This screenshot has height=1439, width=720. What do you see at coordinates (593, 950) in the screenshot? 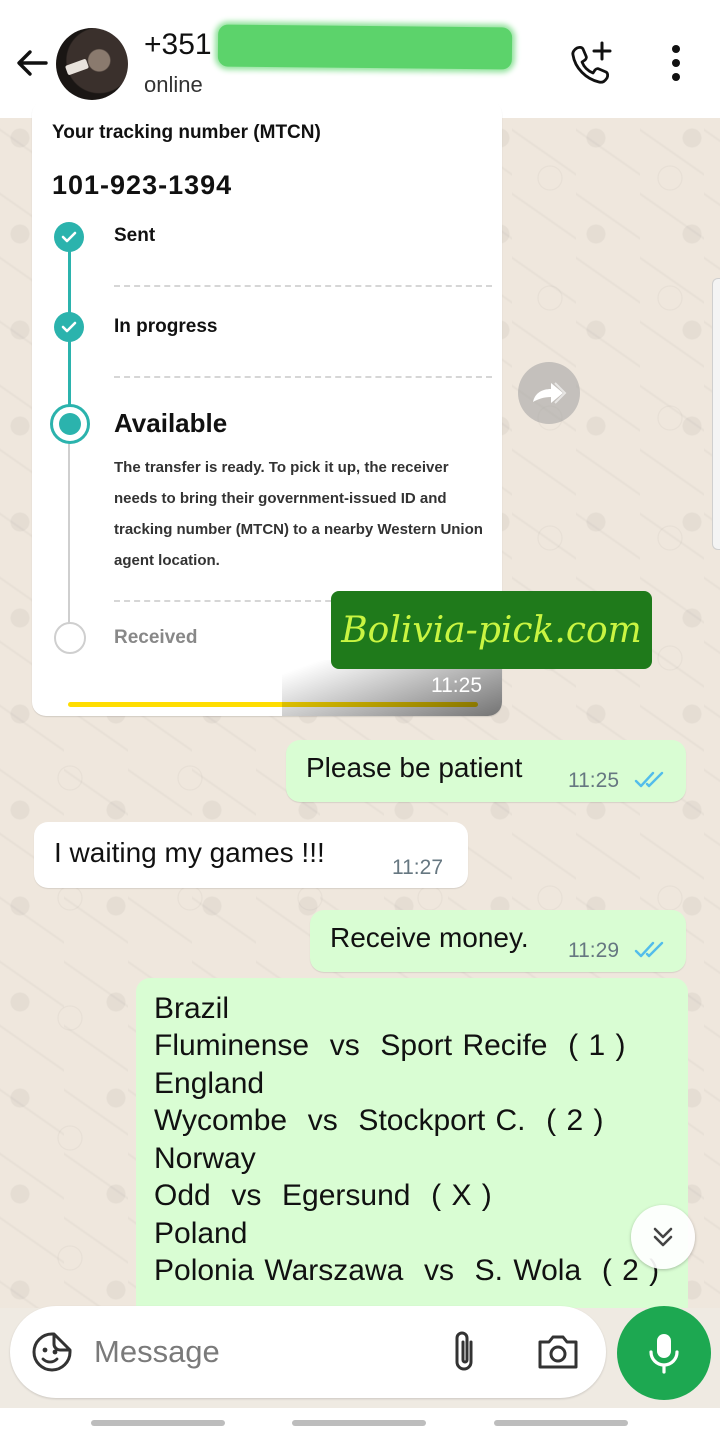
I see `message-time: 11:29` at bounding box center [593, 950].